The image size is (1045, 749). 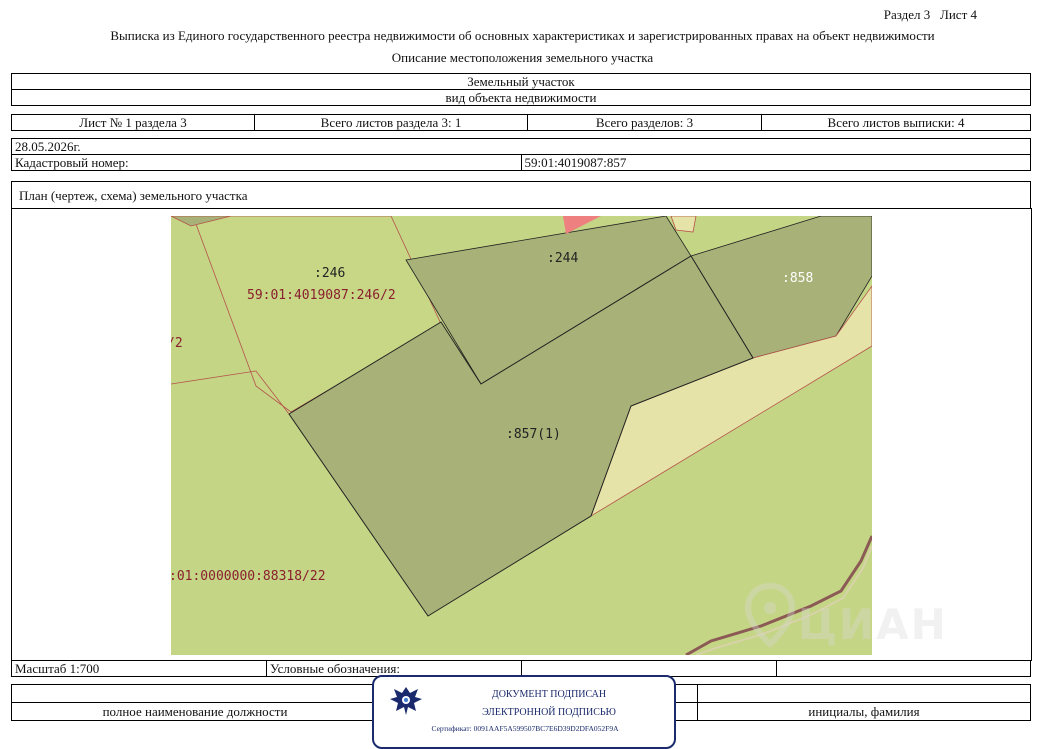 What do you see at coordinates (549, 694) in the screenshot?
I see `stamp-line-1: ДОКУМЕНТ ПОДПИСАН` at bounding box center [549, 694].